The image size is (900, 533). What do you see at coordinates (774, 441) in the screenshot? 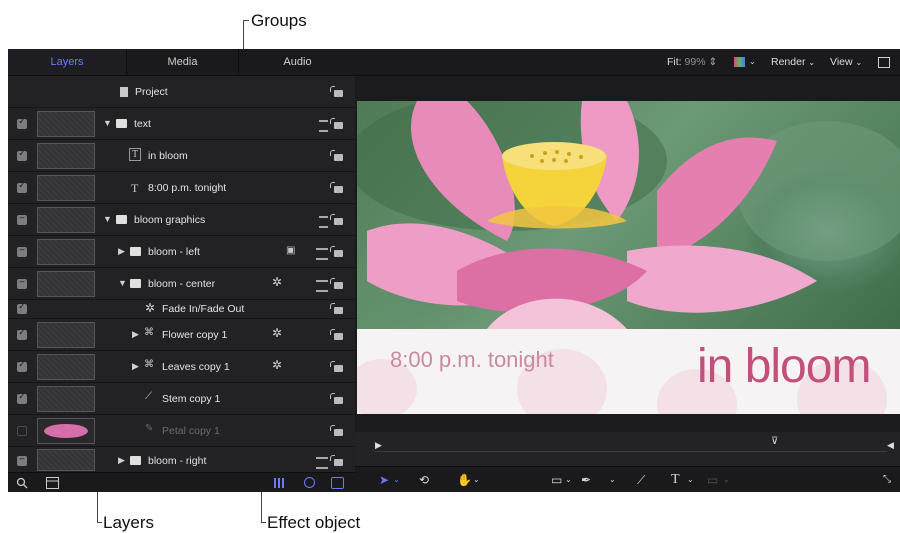
I see `playhead-icon: ⊽` at bounding box center [774, 441].